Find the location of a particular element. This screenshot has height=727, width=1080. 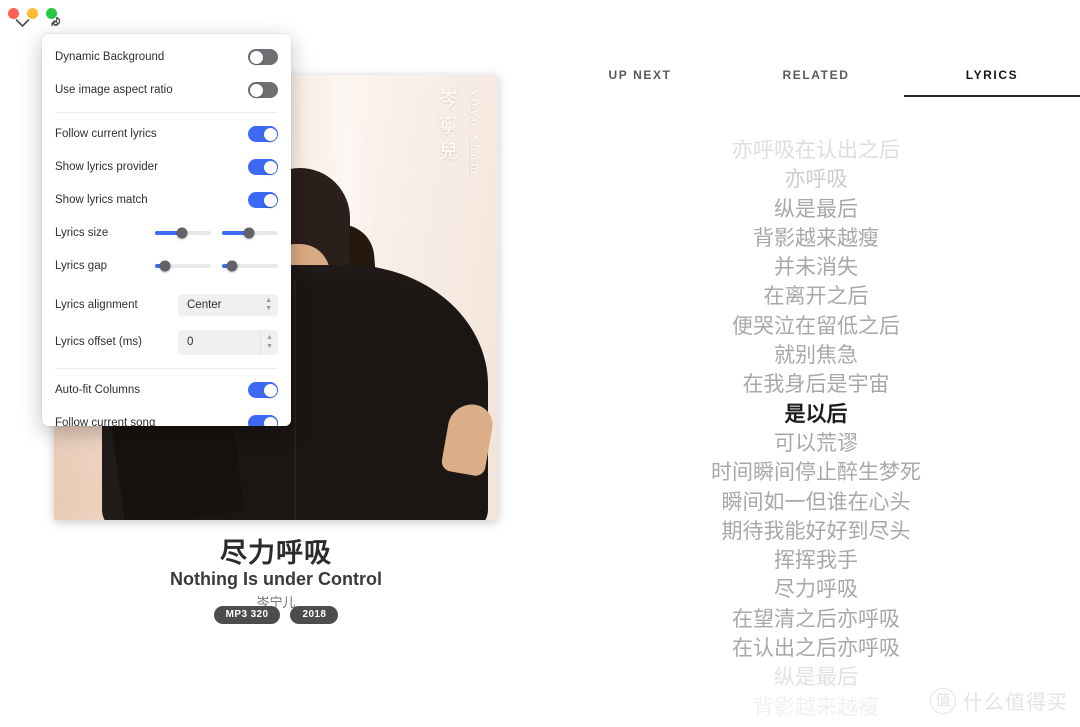

lyrics-size-slider-a is located at coordinates (183, 233).